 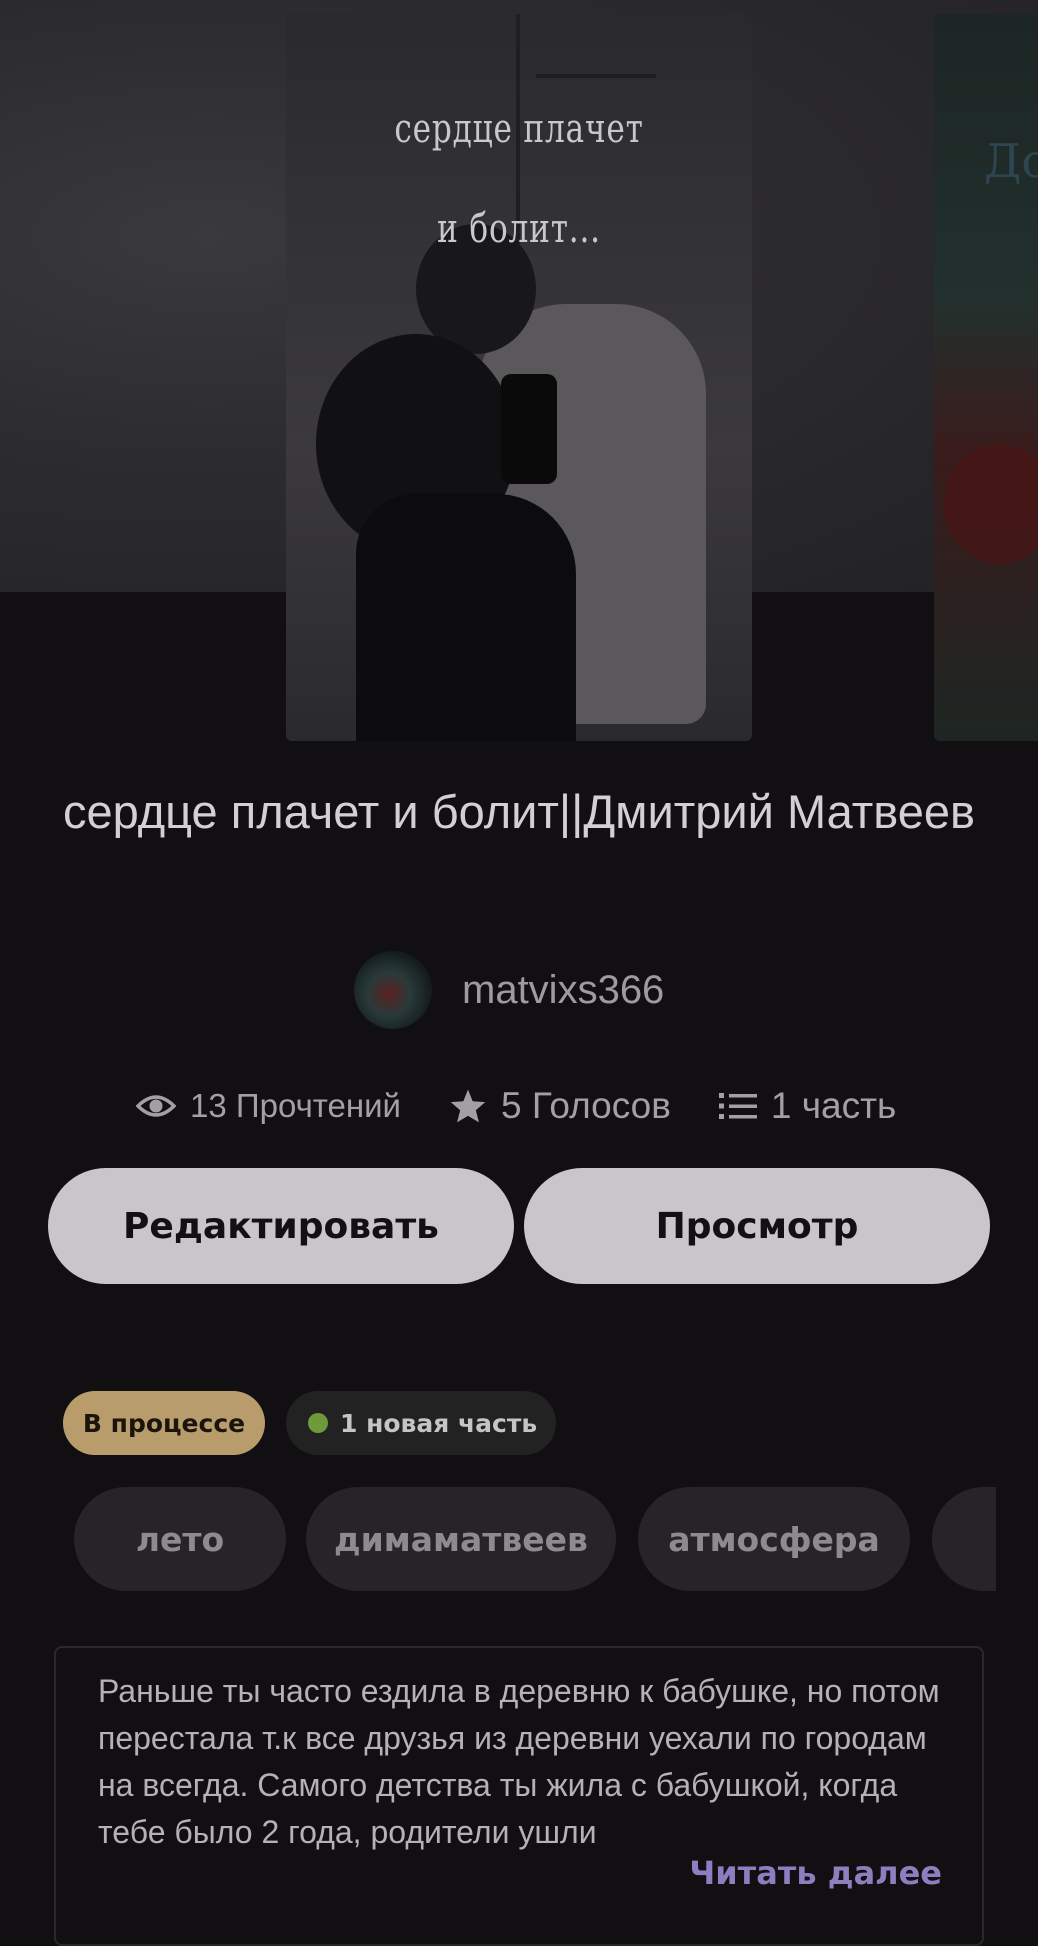 I want to click on votes-count: 5 Голосов, so click(x=585, y=1105).